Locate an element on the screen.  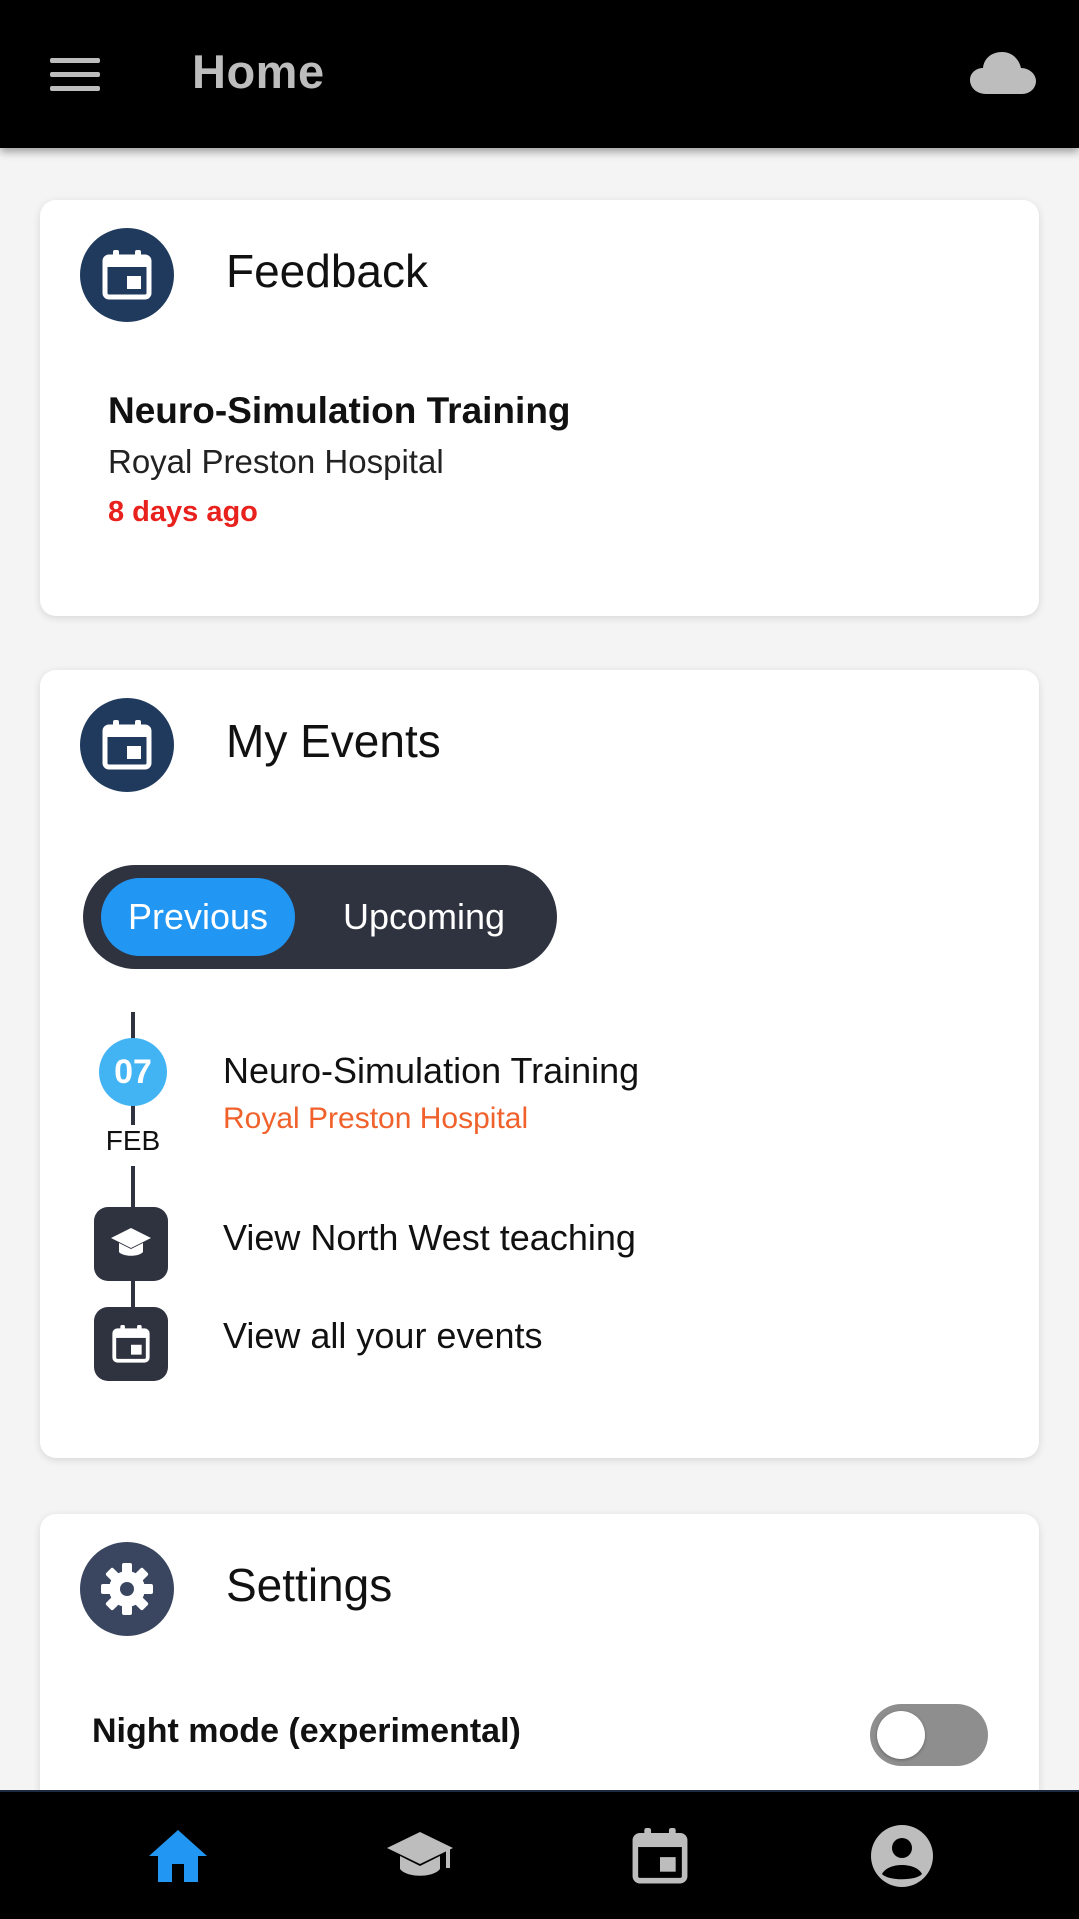
home-icon is located at coordinates (178, 1856).